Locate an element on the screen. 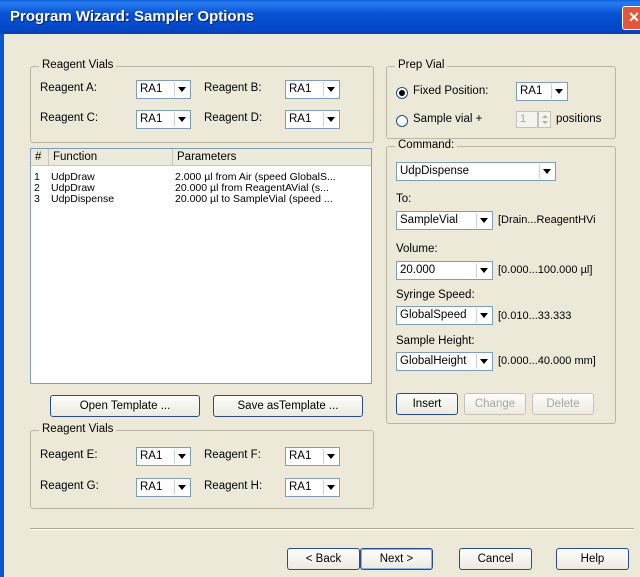  reagent-d-value: RA1 is located at coordinates (300, 119).